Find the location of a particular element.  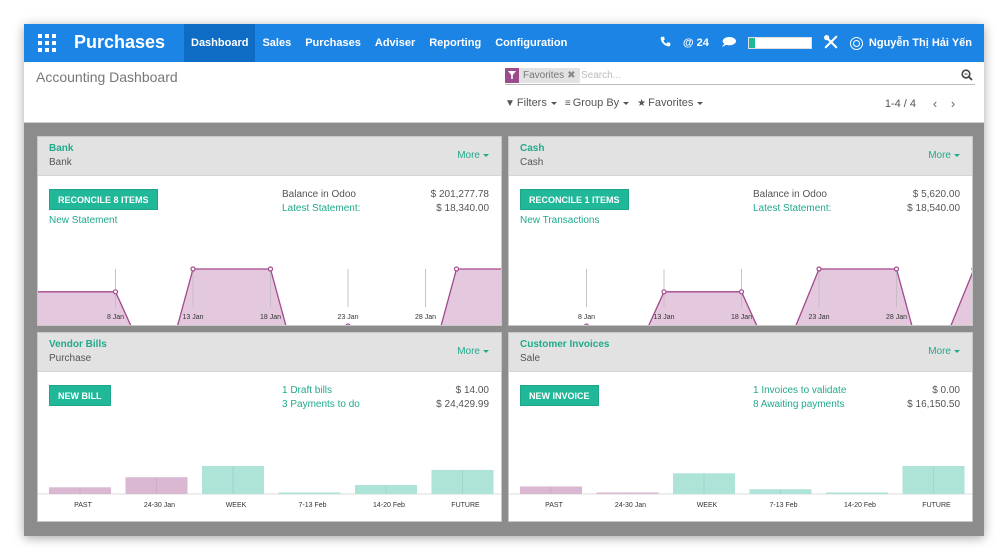

search-options: ▼ Filters ≡ Group By ★ Favorites is located at coordinates (608, 103).